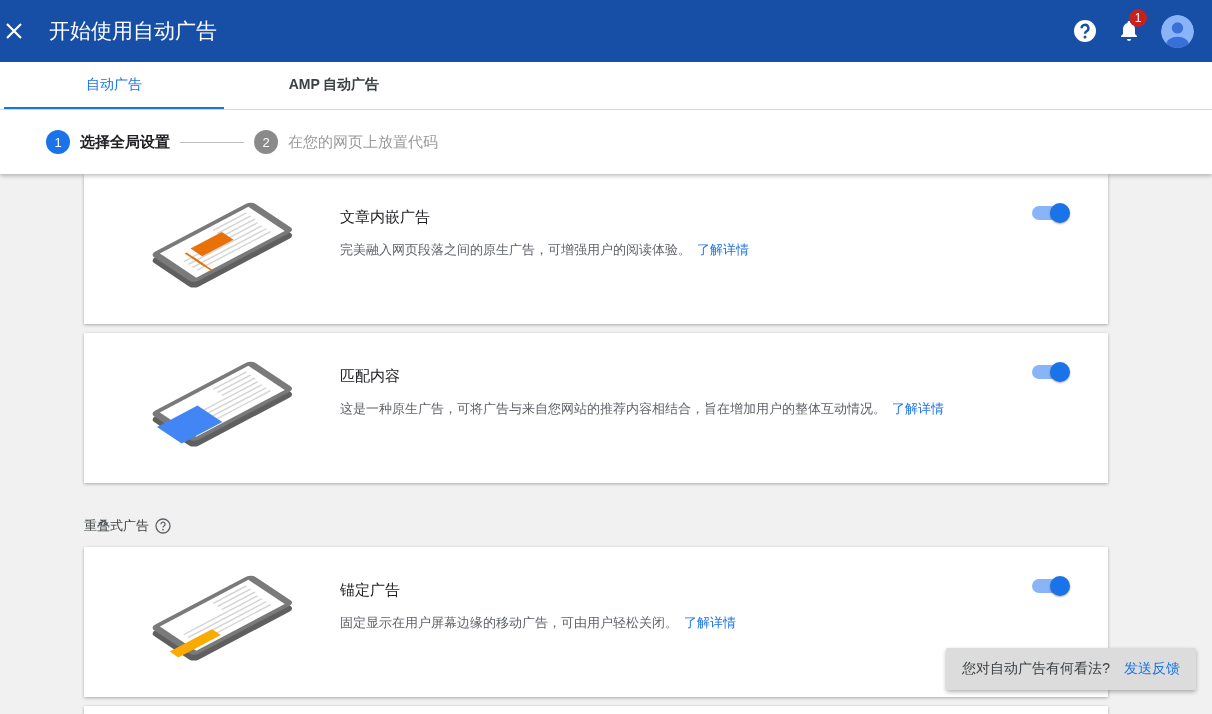  Describe the element at coordinates (370, 590) in the screenshot. I see `card-title: 锚定广告` at that location.